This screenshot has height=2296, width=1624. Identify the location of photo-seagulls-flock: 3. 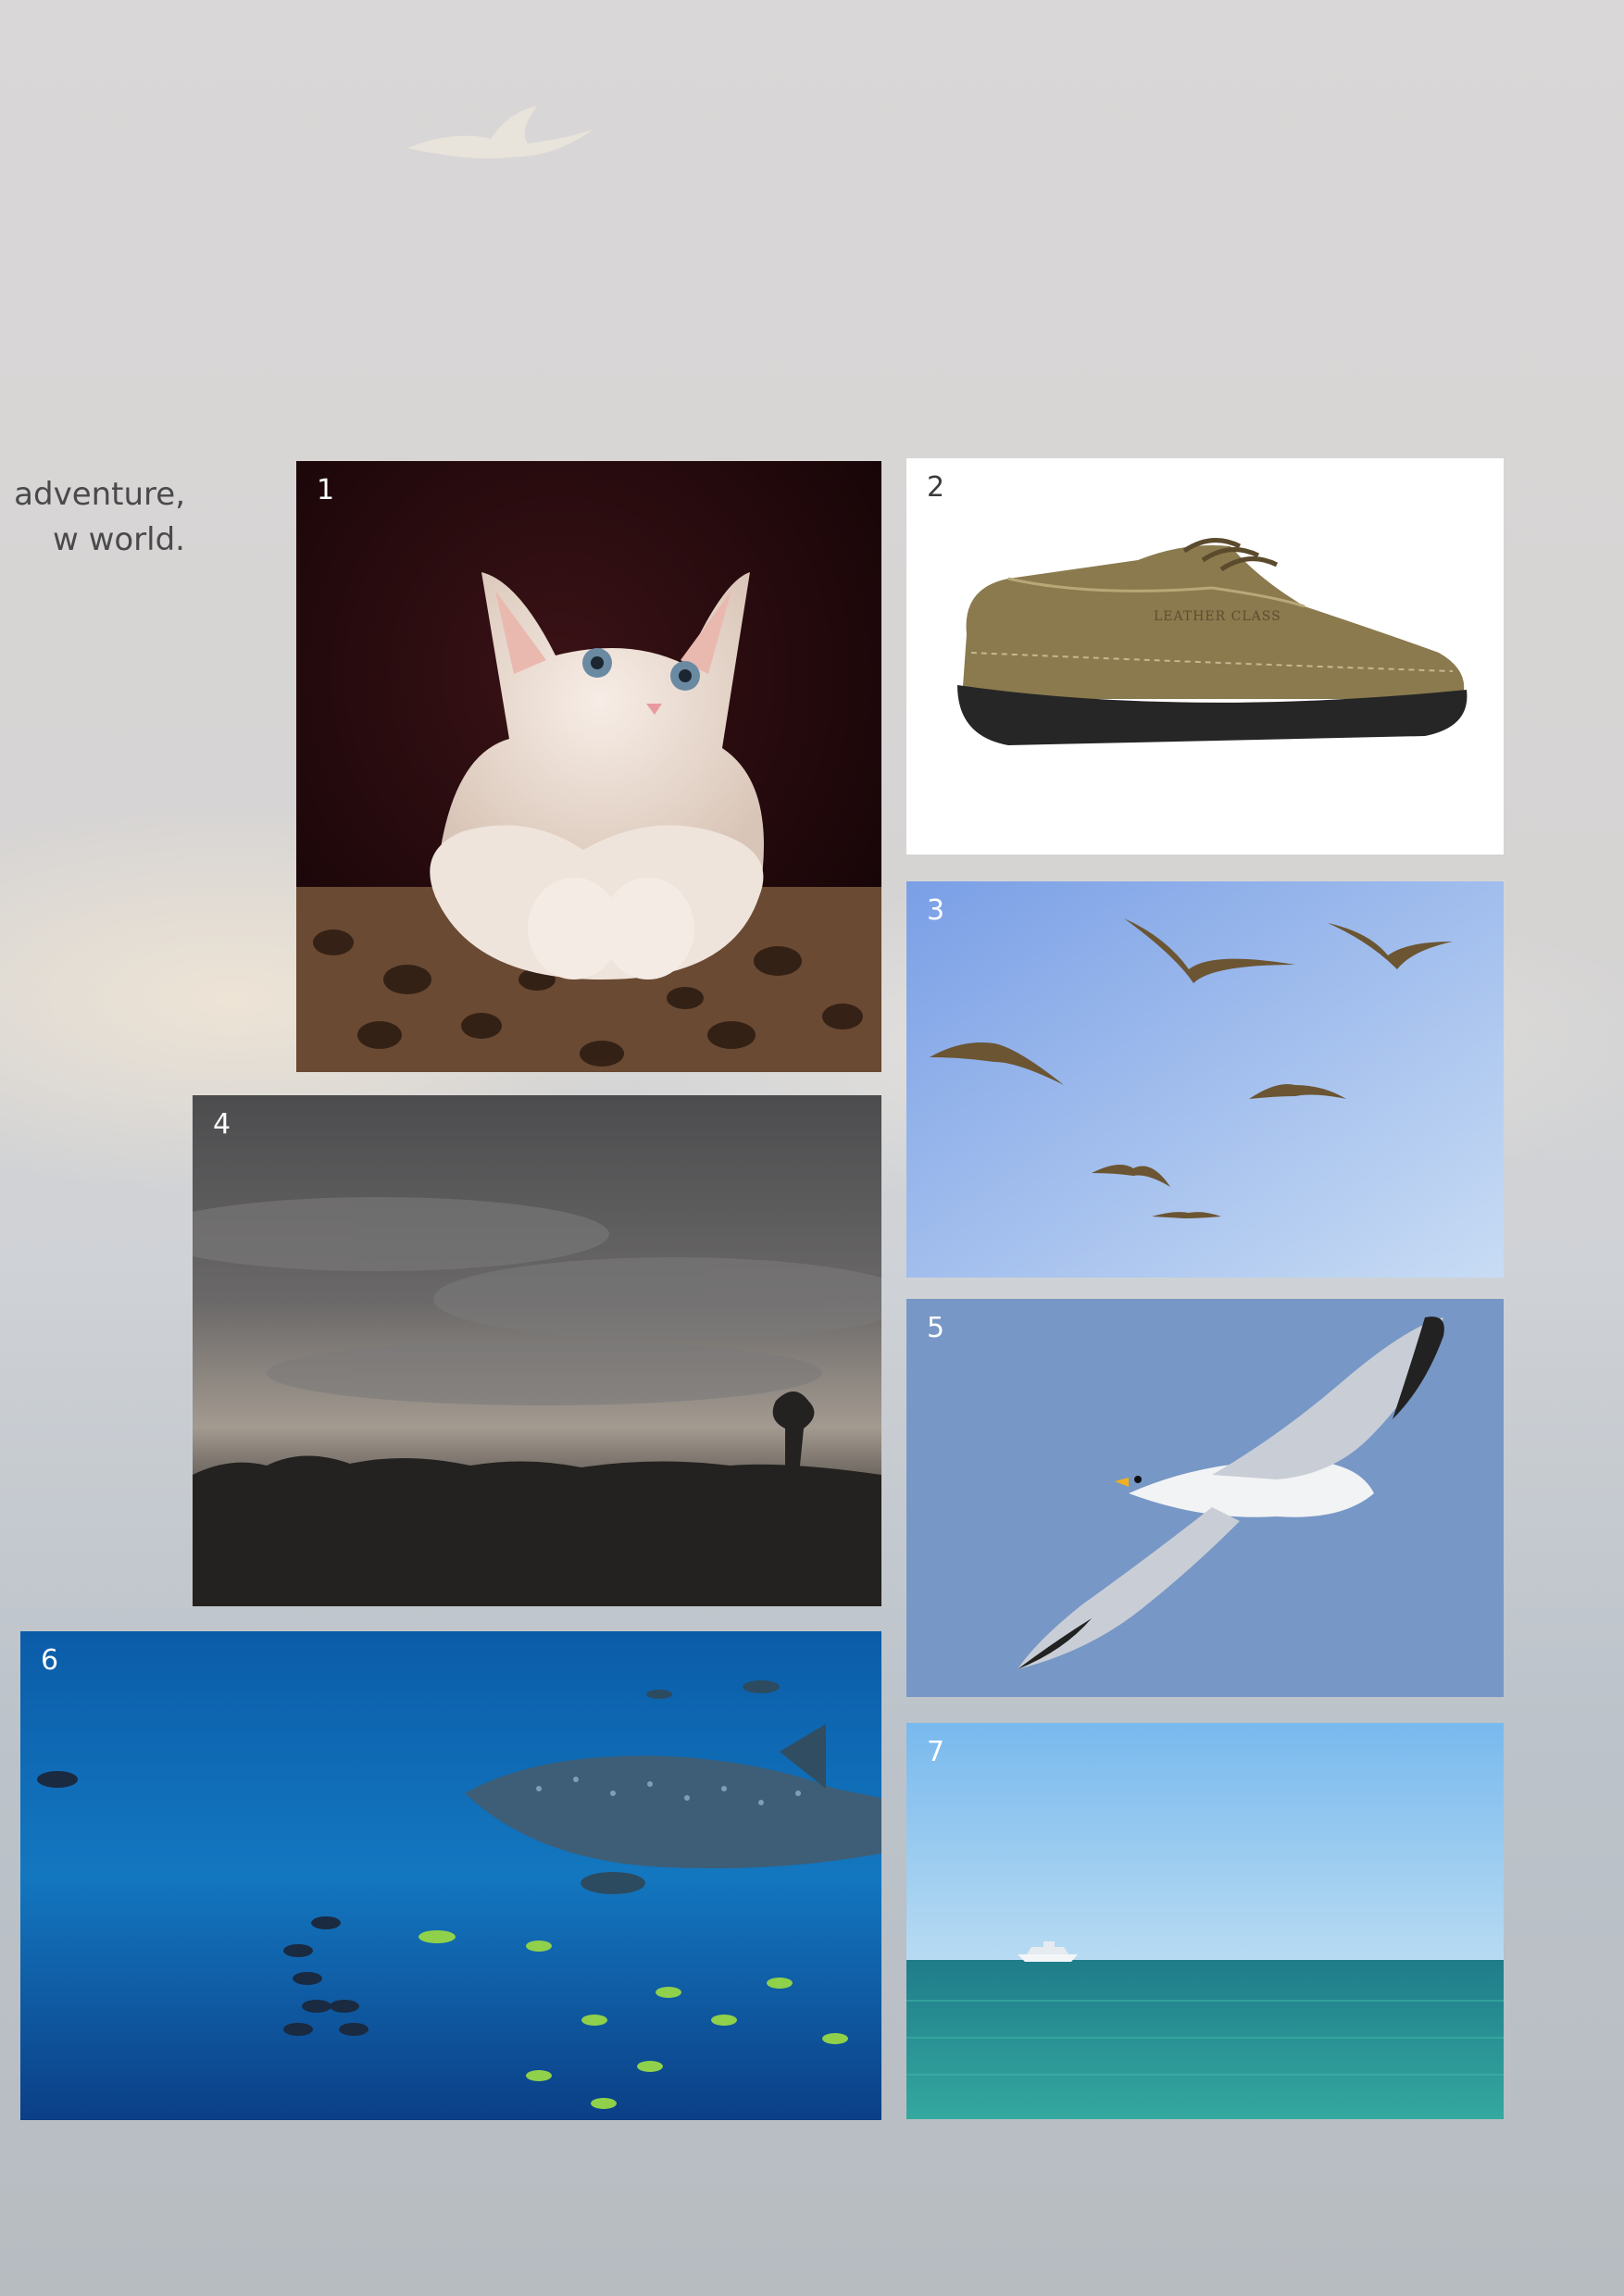
(1205, 1079).